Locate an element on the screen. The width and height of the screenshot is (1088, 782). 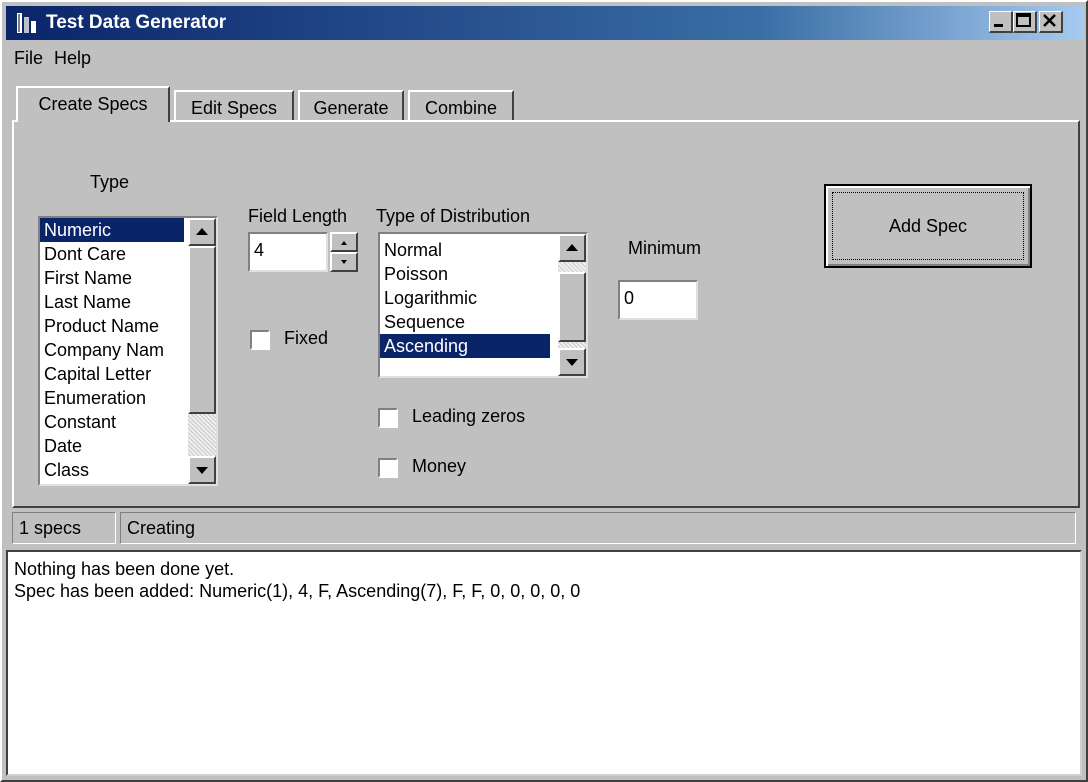
minimize-button is located at coordinates (1001, 22).